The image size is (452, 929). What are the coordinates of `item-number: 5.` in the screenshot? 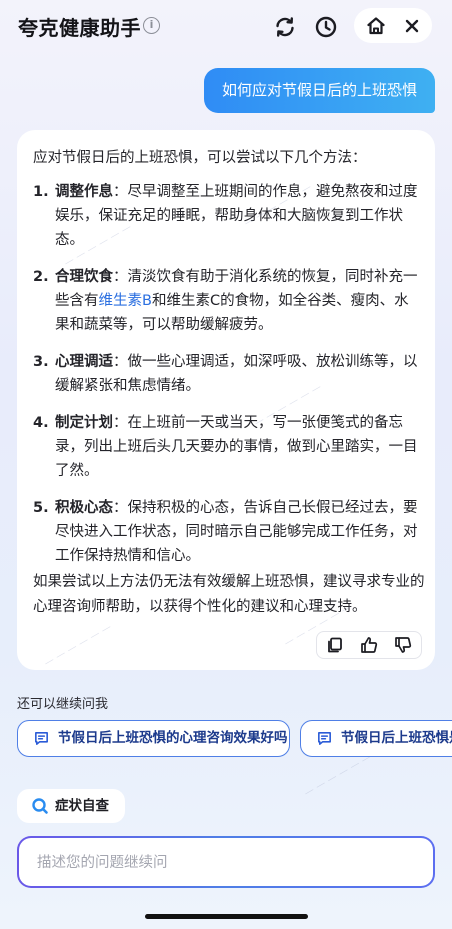 It's located at (41, 508).